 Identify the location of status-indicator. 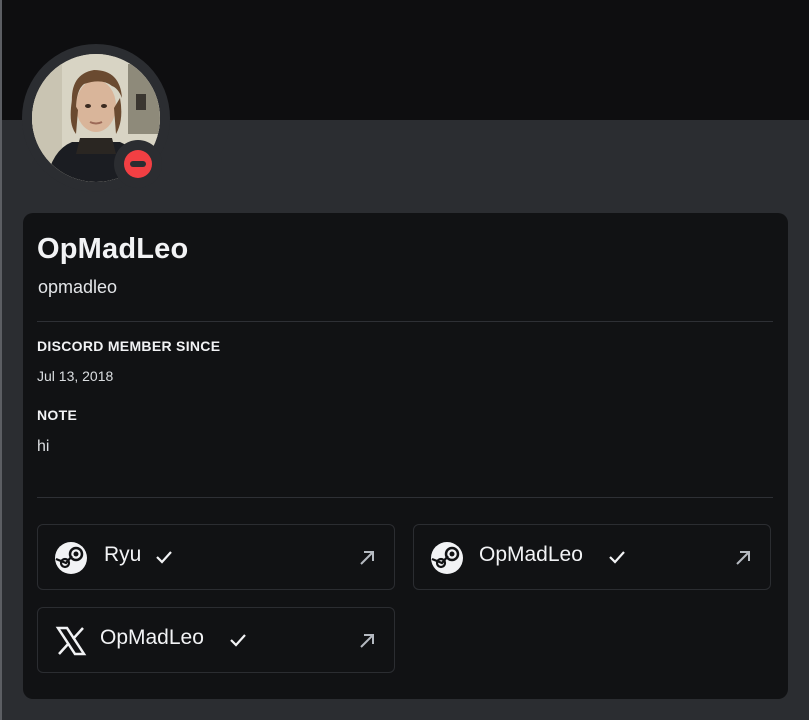
(138, 164).